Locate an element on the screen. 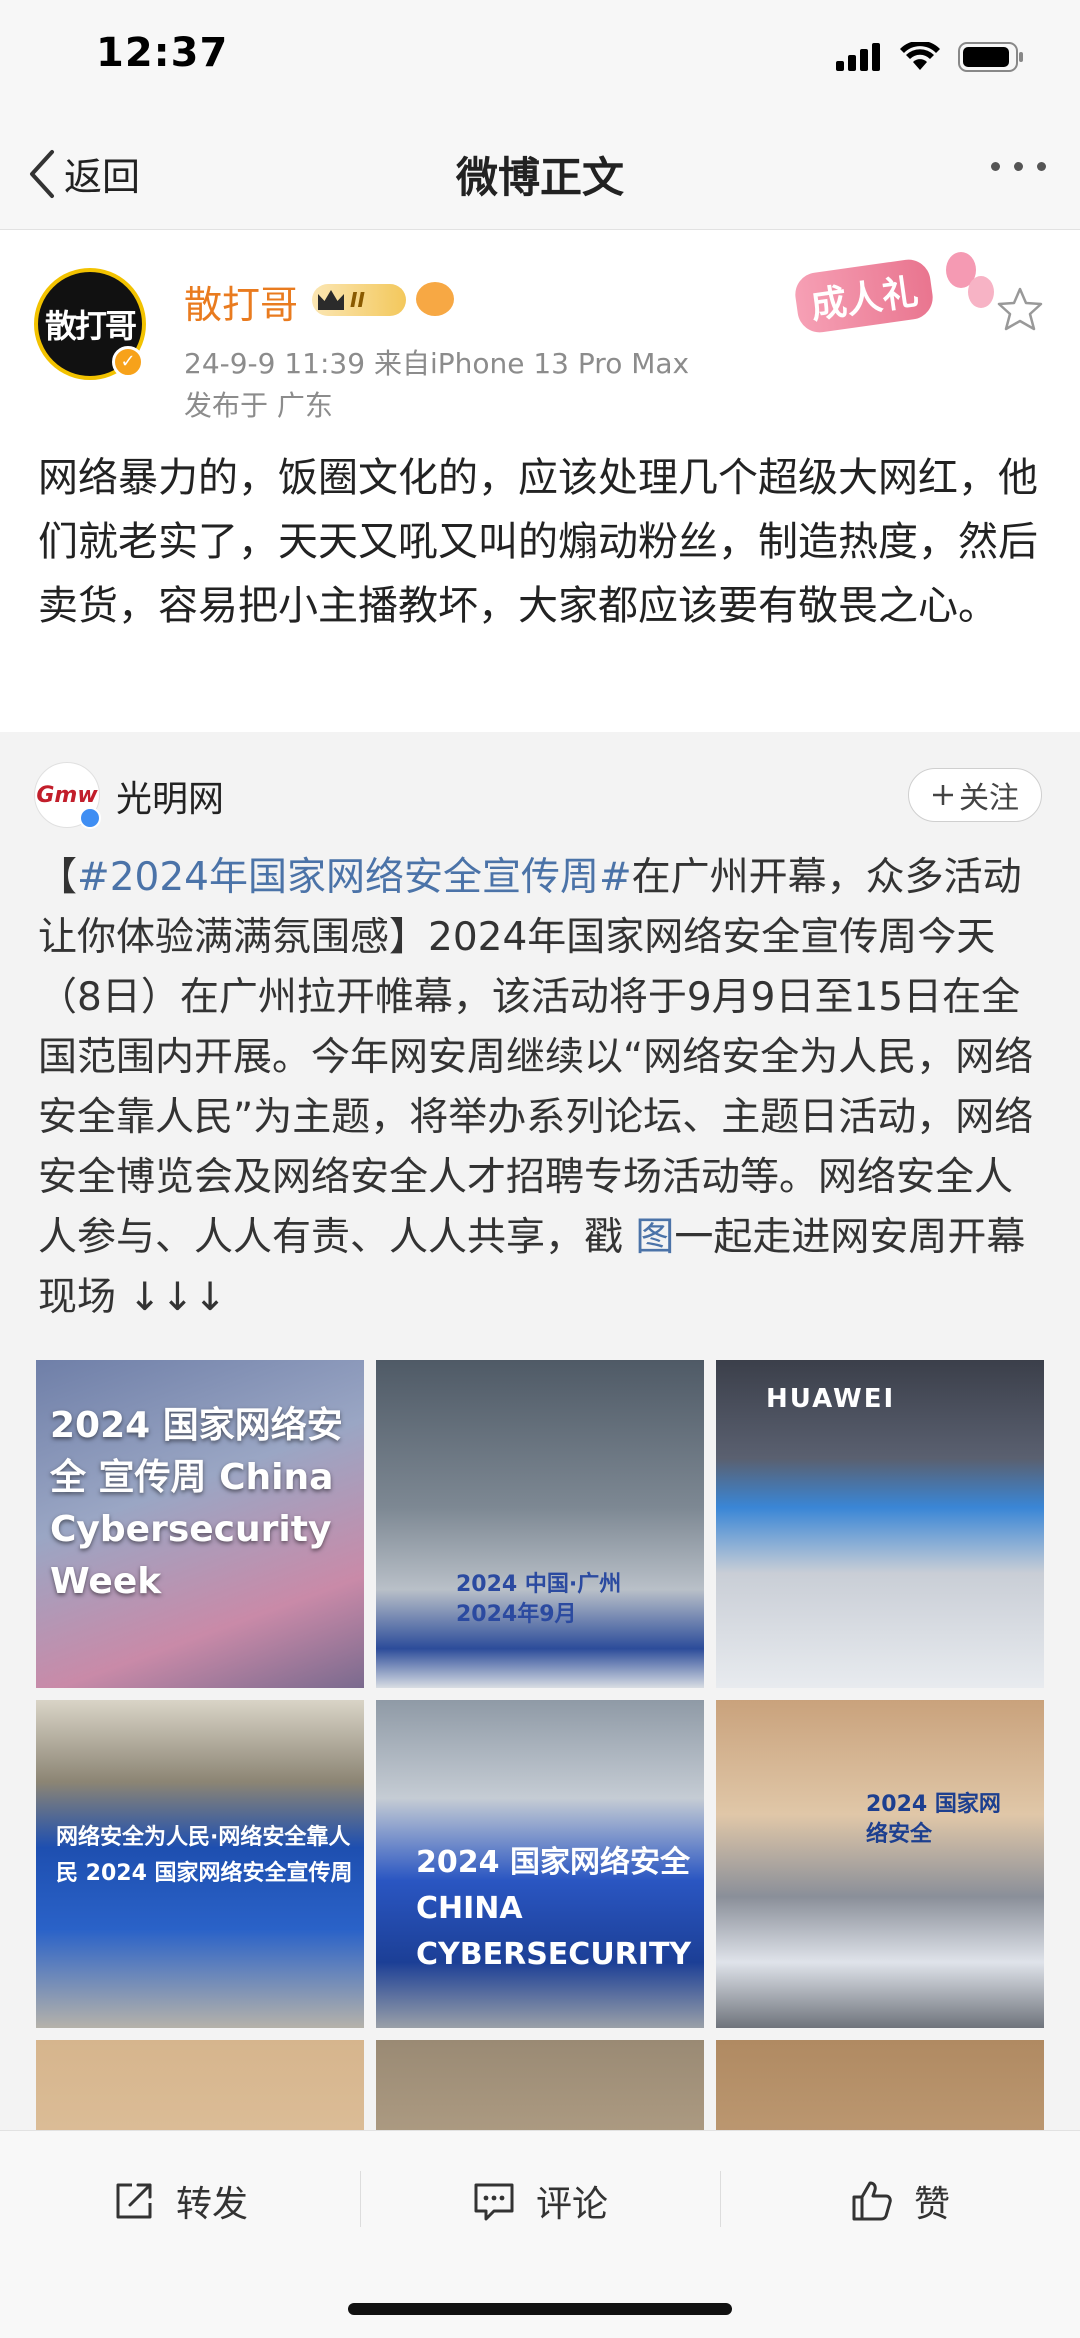 The image size is (1080, 2338). photo-thumbnail: 2024 中国·广州 2024年9月 is located at coordinates (540, 1524).